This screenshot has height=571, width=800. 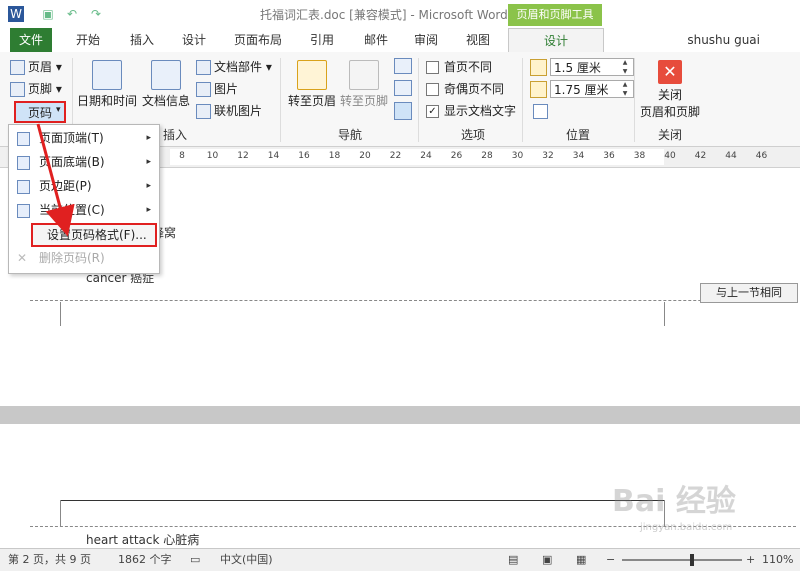 What do you see at coordinates (548, 156) in the screenshot?
I see `ruler-tick-label: 32` at bounding box center [548, 156].